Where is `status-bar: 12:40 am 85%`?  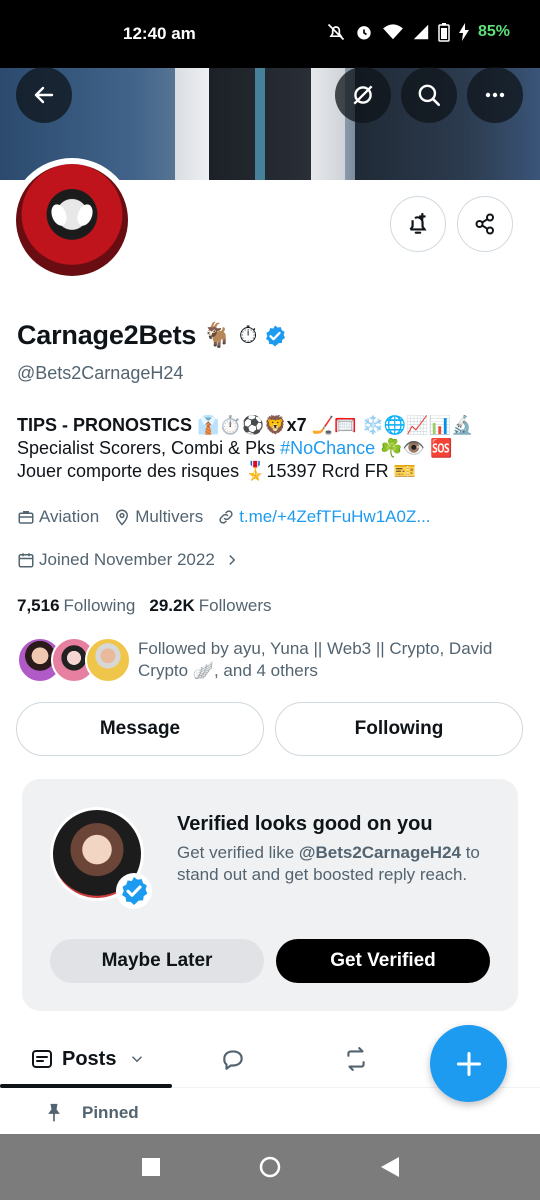 status-bar: 12:40 am 85% is located at coordinates (270, 34).